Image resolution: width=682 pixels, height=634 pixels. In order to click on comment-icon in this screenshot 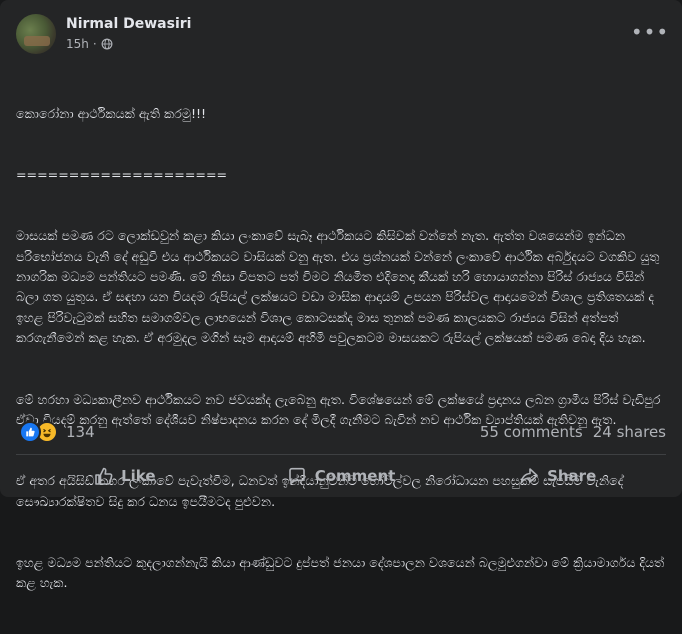, I will do `click(296, 476)`.